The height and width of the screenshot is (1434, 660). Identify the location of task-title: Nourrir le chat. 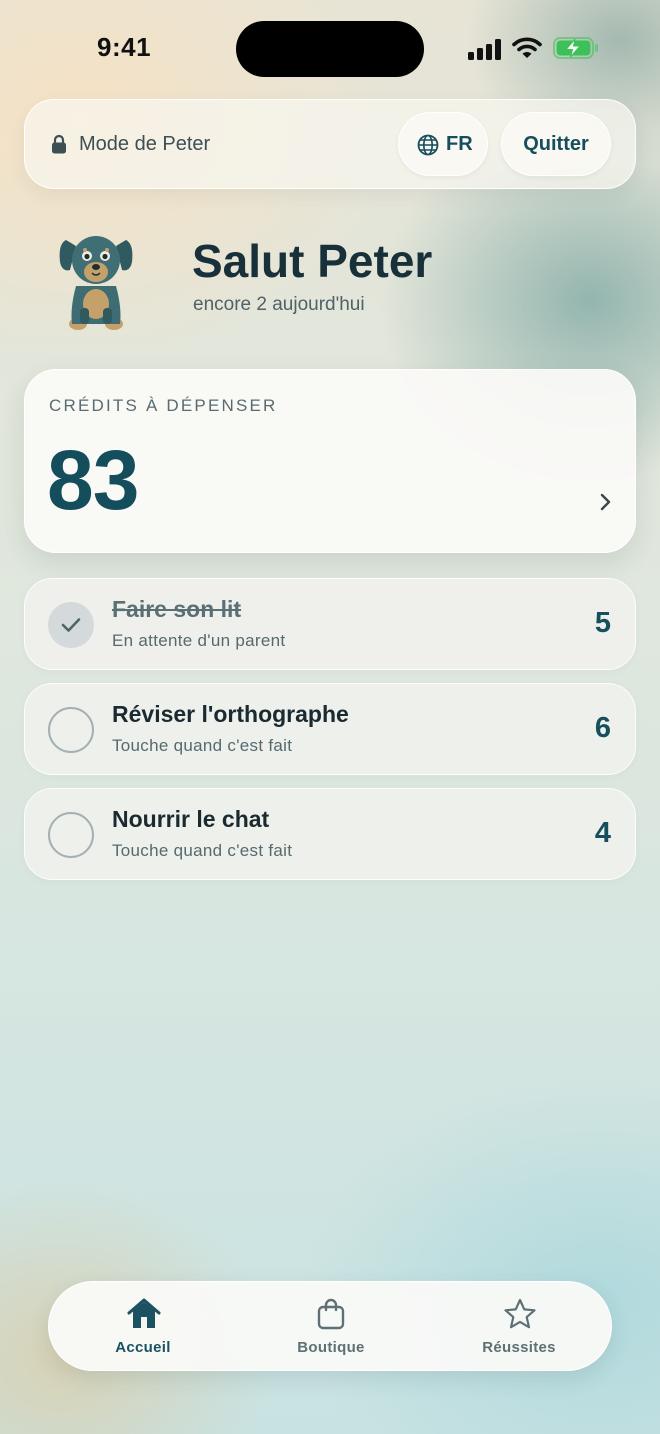
(191, 819).